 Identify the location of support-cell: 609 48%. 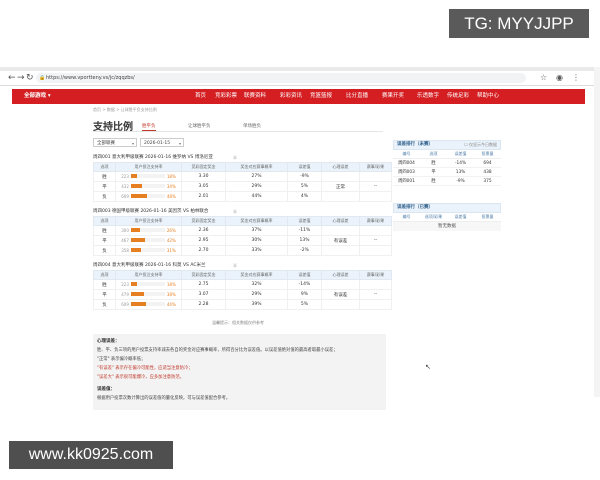
(148, 196).